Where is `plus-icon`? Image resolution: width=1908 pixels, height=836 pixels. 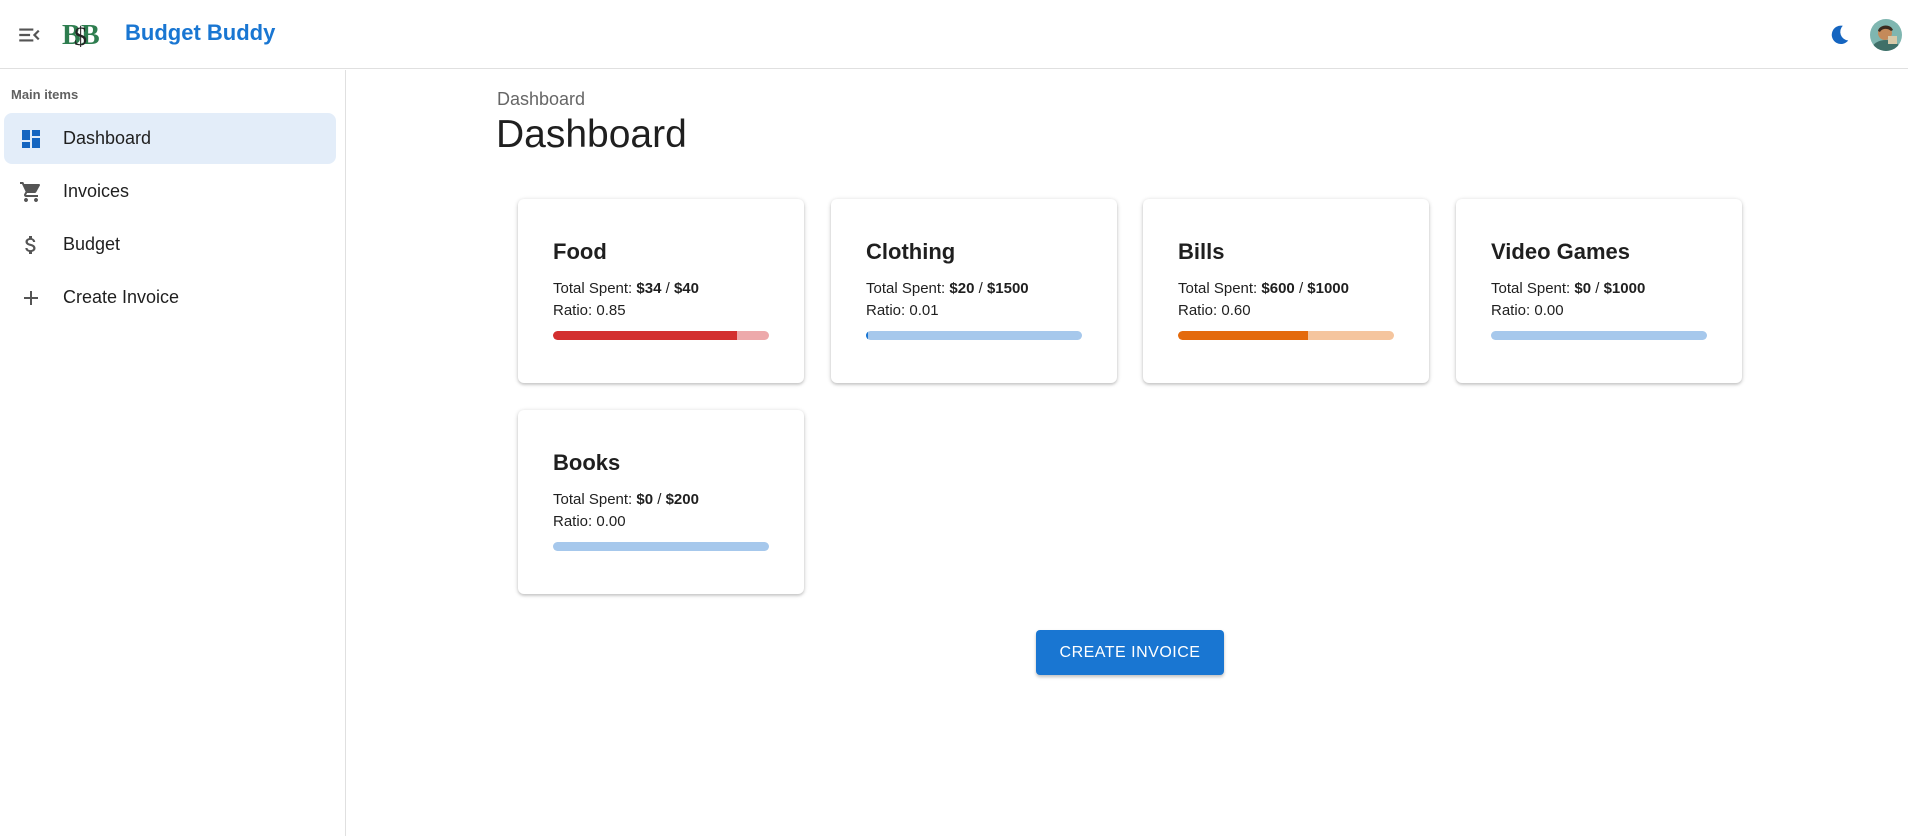
plus-icon is located at coordinates (31, 298).